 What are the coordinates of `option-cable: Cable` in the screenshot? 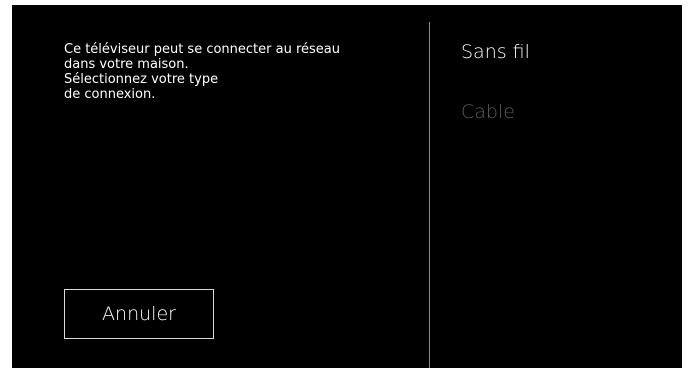 It's located at (495, 112).